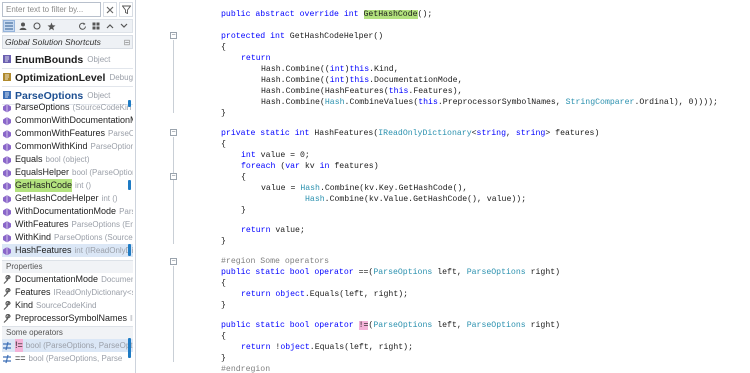 This screenshot has width=750, height=373. I want to click on member-item: WithKindParseOptions (SourceCo, so click(67, 237).